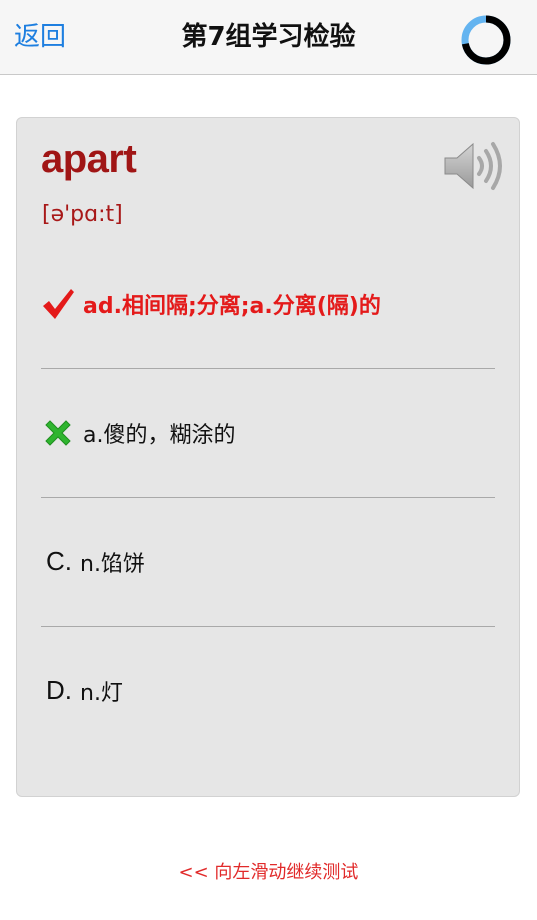 This screenshot has width=537, height=920. What do you see at coordinates (59, 561) in the screenshot?
I see `answer-option-letter: C.` at bounding box center [59, 561].